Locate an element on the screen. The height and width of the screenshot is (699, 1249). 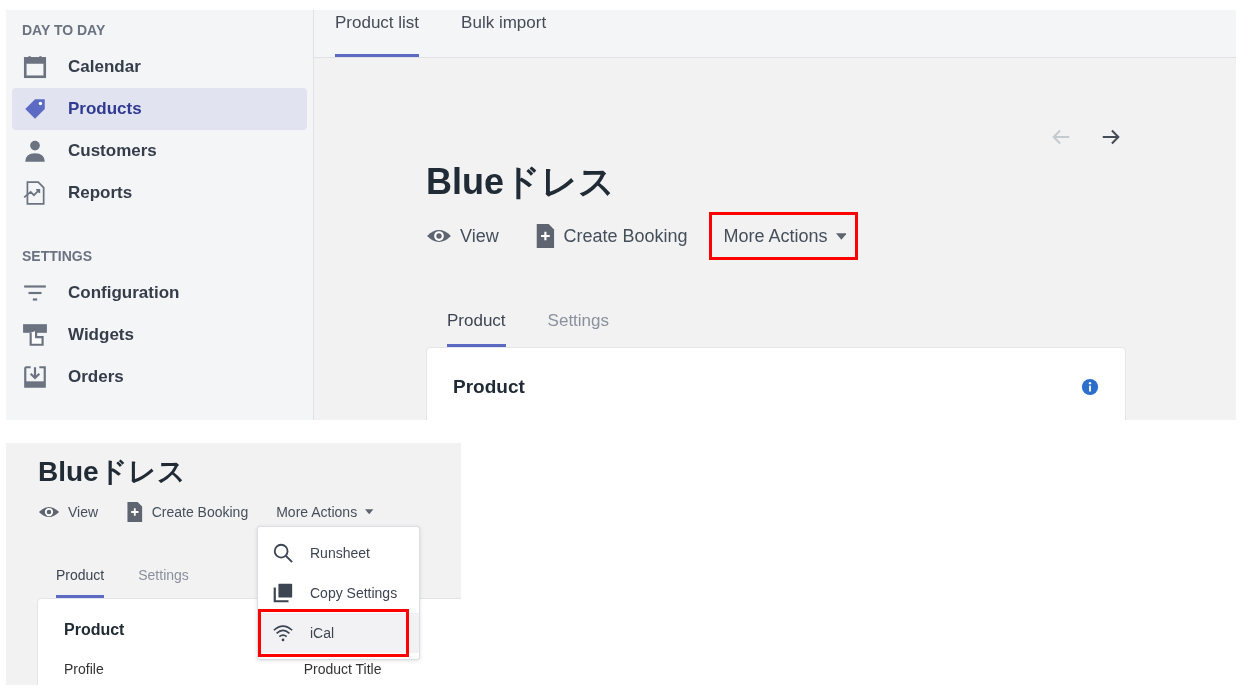
sidebar-item-label: Reports is located at coordinates (100, 193).